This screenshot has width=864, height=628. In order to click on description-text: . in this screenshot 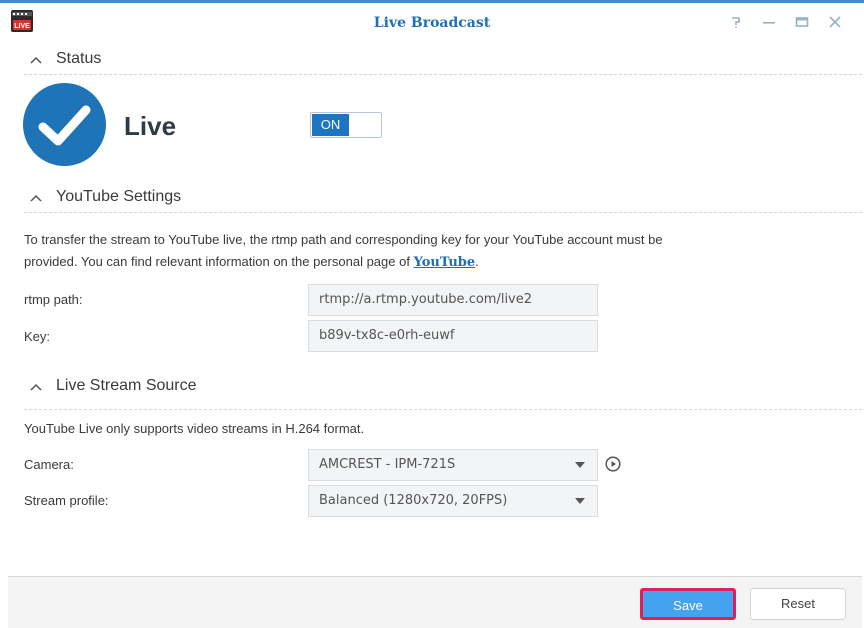, I will do `click(477, 261)`.